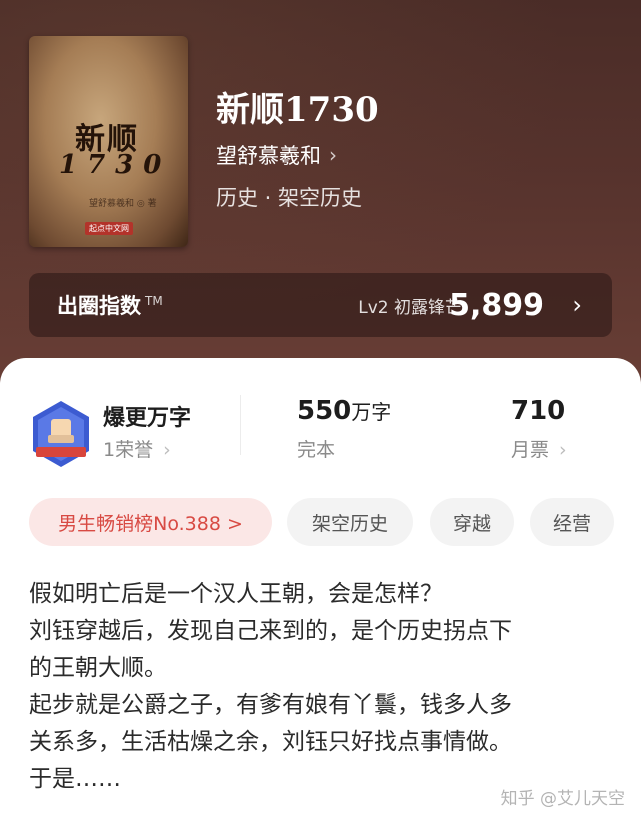 The image size is (641, 827). What do you see at coordinates (297, 110) in the screenshot?
I see `book-title: 新顺1730` at bounding box center [297, 110].